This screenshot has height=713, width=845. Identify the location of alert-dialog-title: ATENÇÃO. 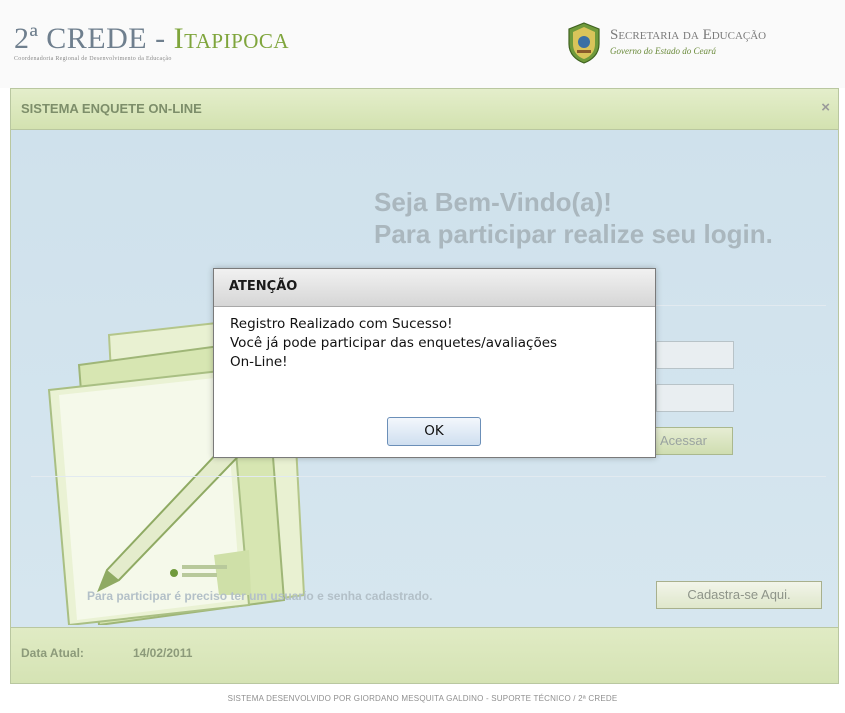
(263, 286).